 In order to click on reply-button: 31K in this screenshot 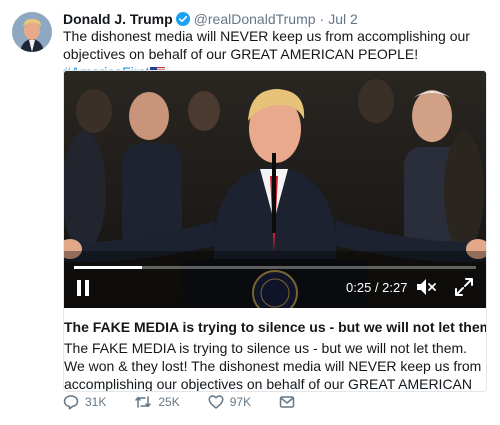, I will do `click(84, 402)`.